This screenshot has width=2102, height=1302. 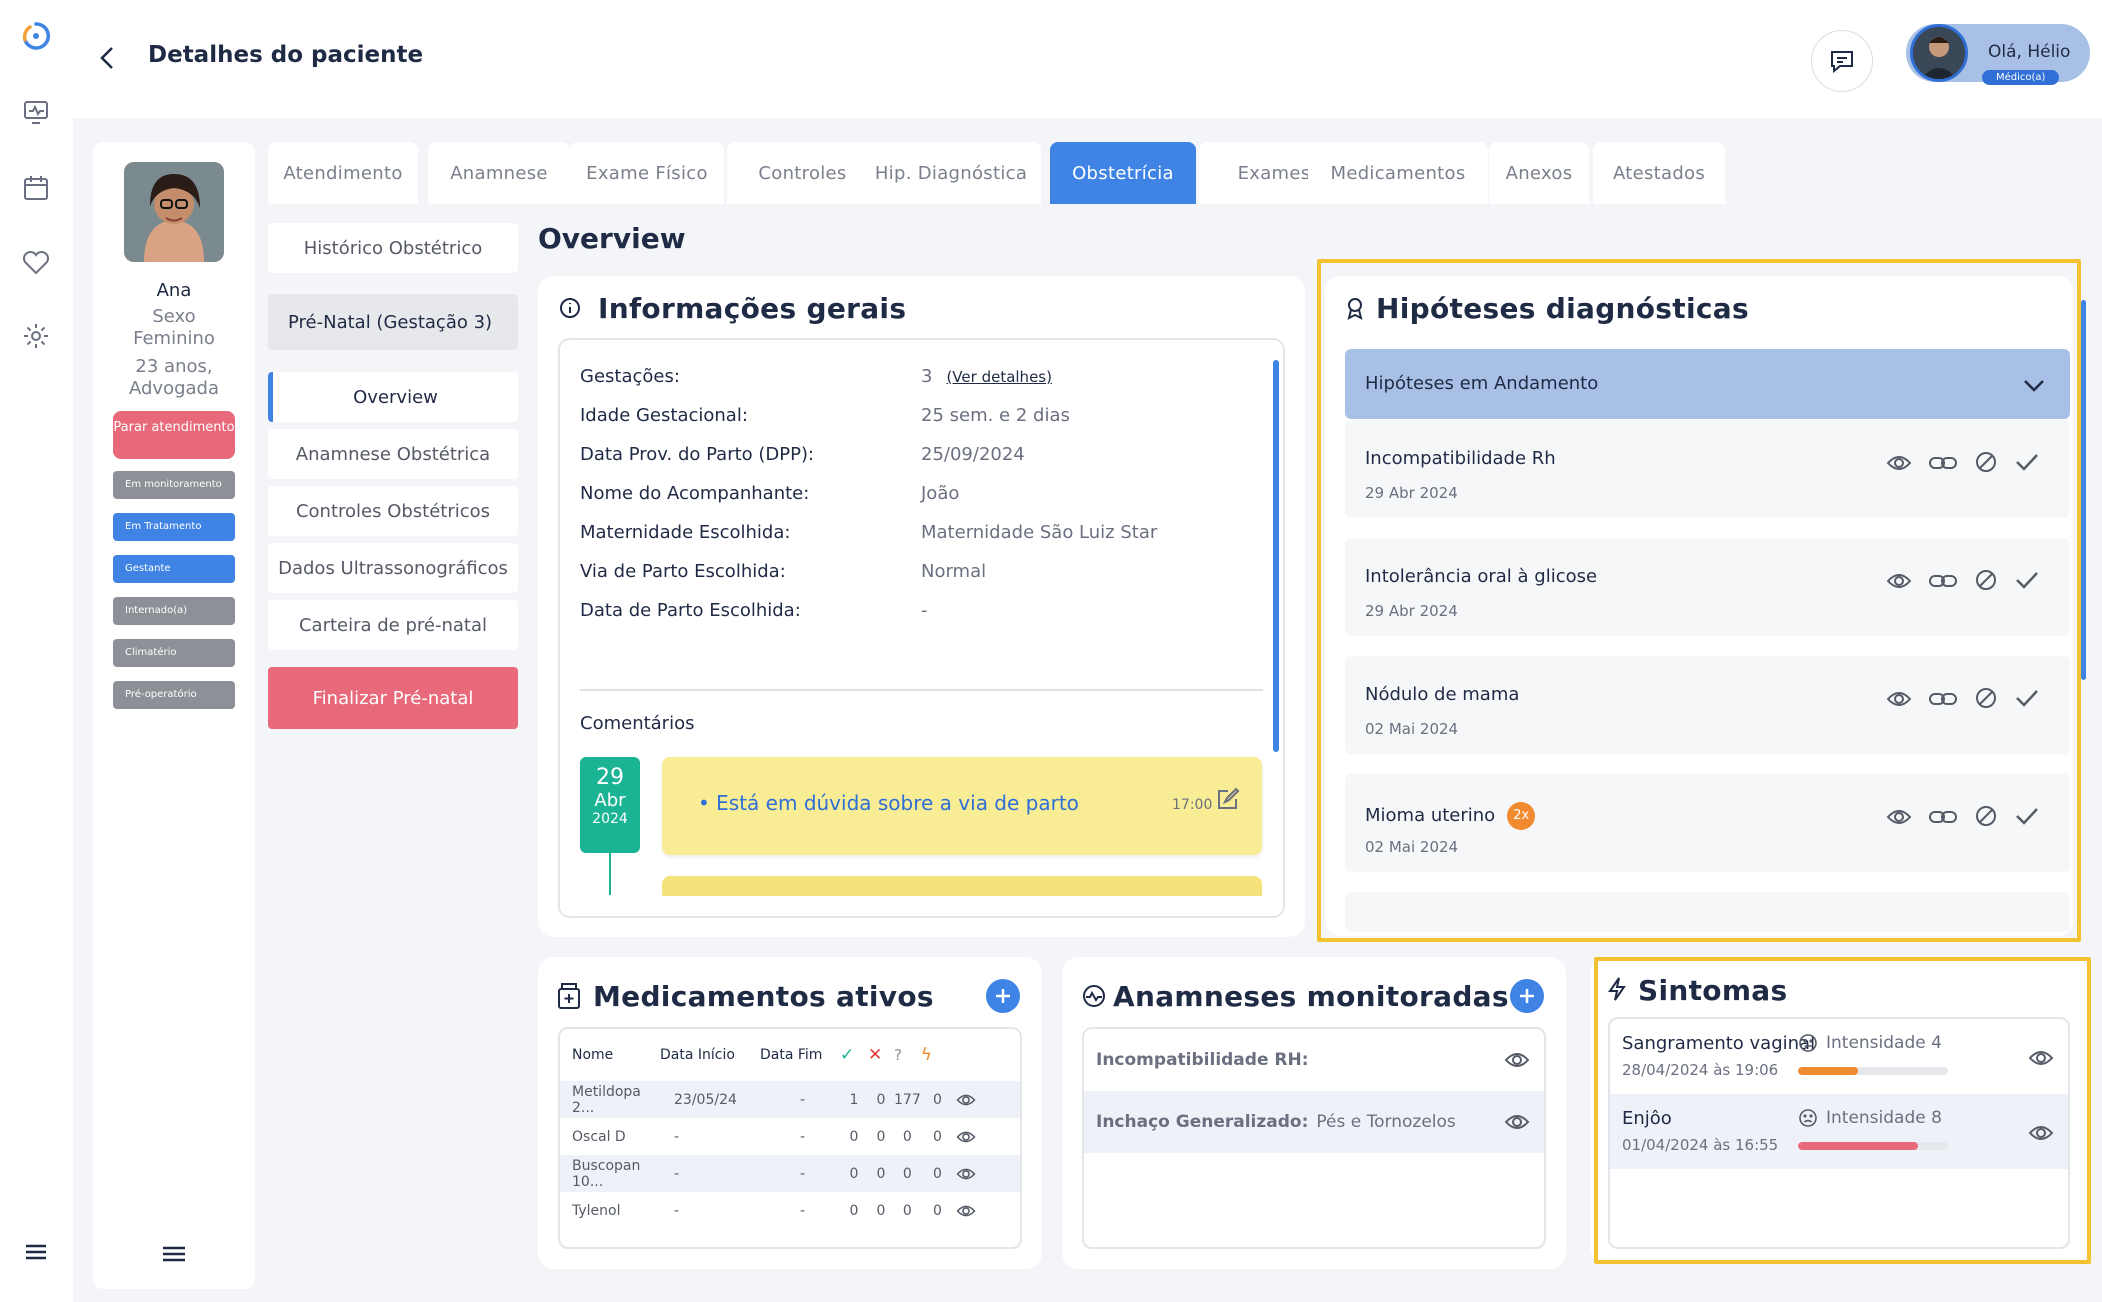 What do you see at coordinates (630, 376) in the screenshot?
I see `info-label: Gestações:` at bounding box center [630, 376].